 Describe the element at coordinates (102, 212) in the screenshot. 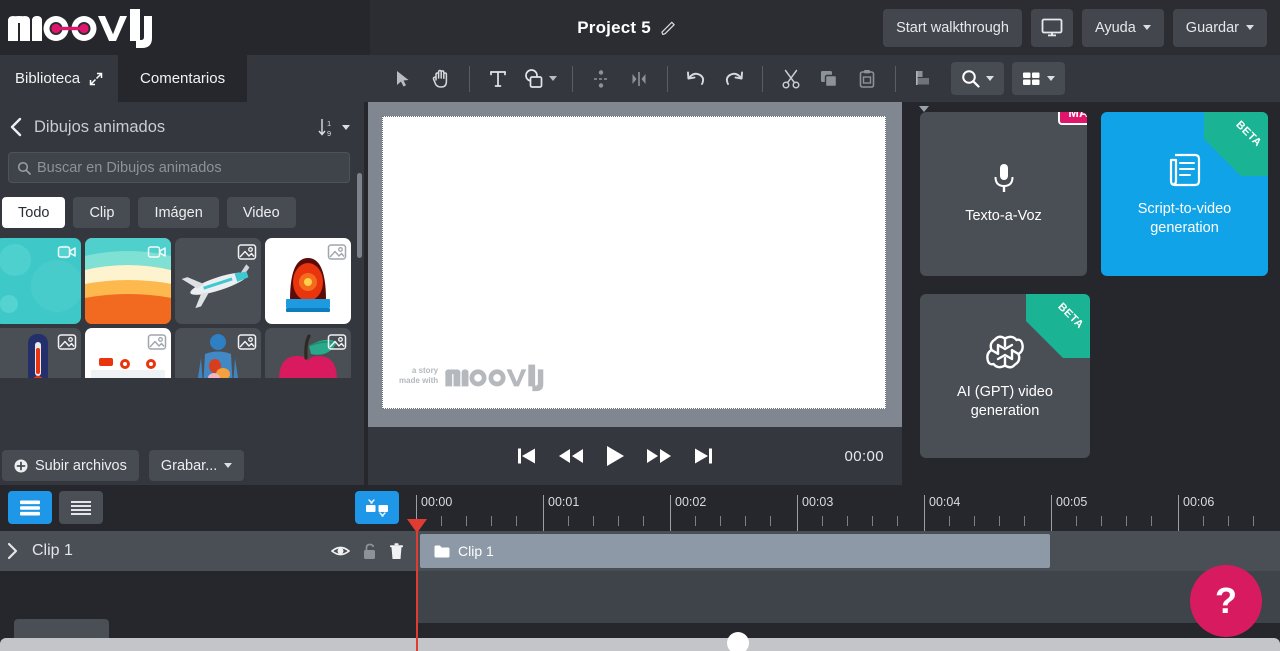

I see `filter-pill-clip: Clip` at that location.